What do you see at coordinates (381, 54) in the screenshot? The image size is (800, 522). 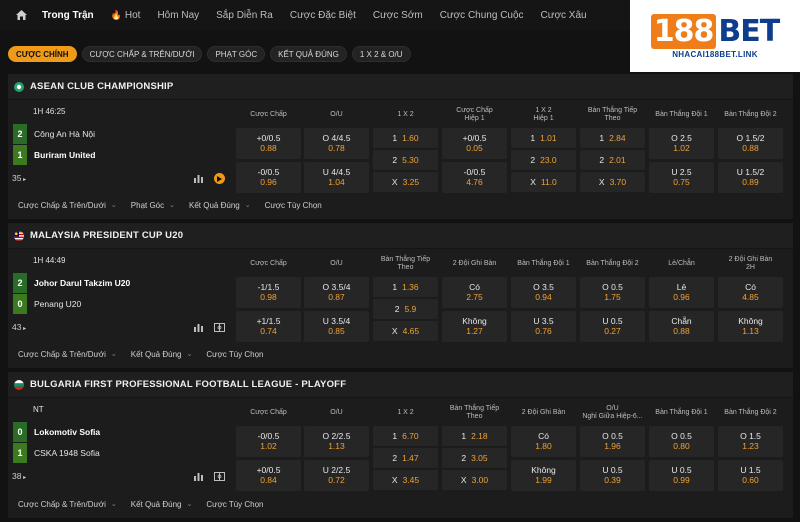 I see `filter-1x2-ou: 1 X 2 & O/U` at bounding box center [381, 54].